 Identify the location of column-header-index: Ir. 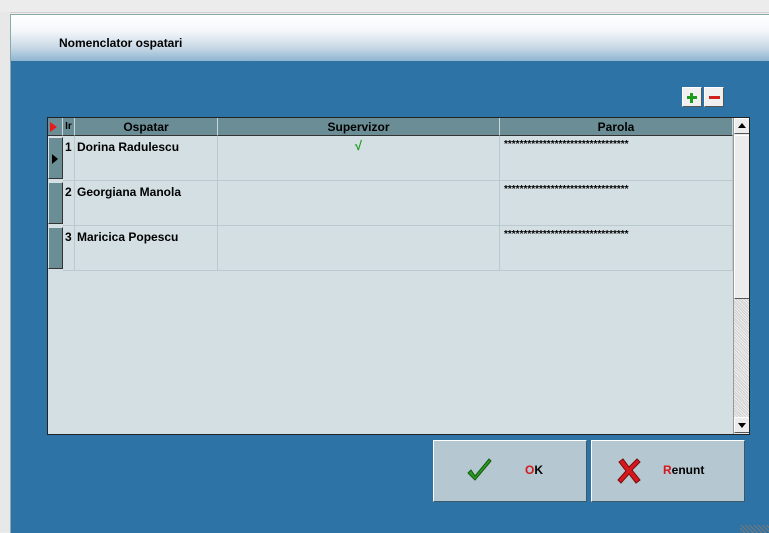
(69, 127).